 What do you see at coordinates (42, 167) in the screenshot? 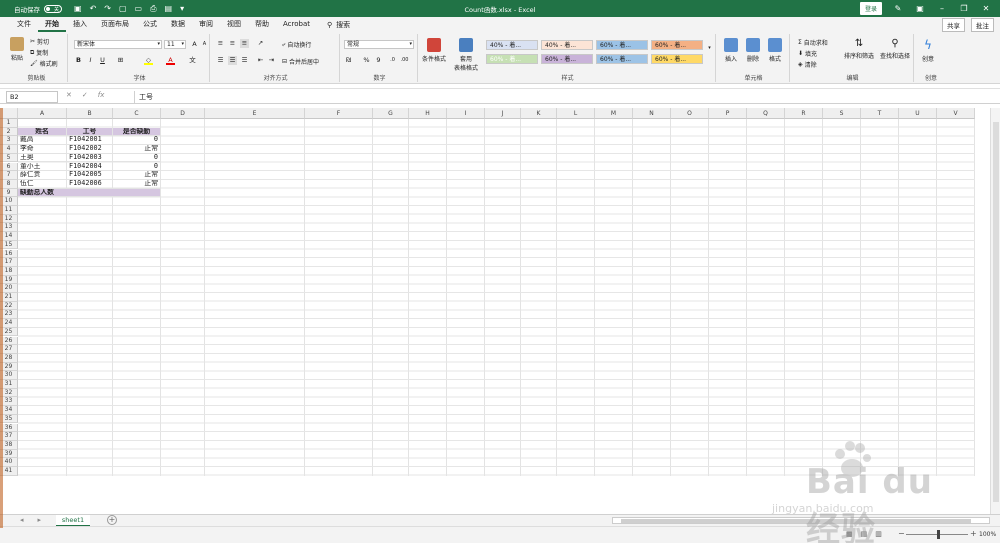
I see `table-cell: 董小王` at bounding box center [42, 167].